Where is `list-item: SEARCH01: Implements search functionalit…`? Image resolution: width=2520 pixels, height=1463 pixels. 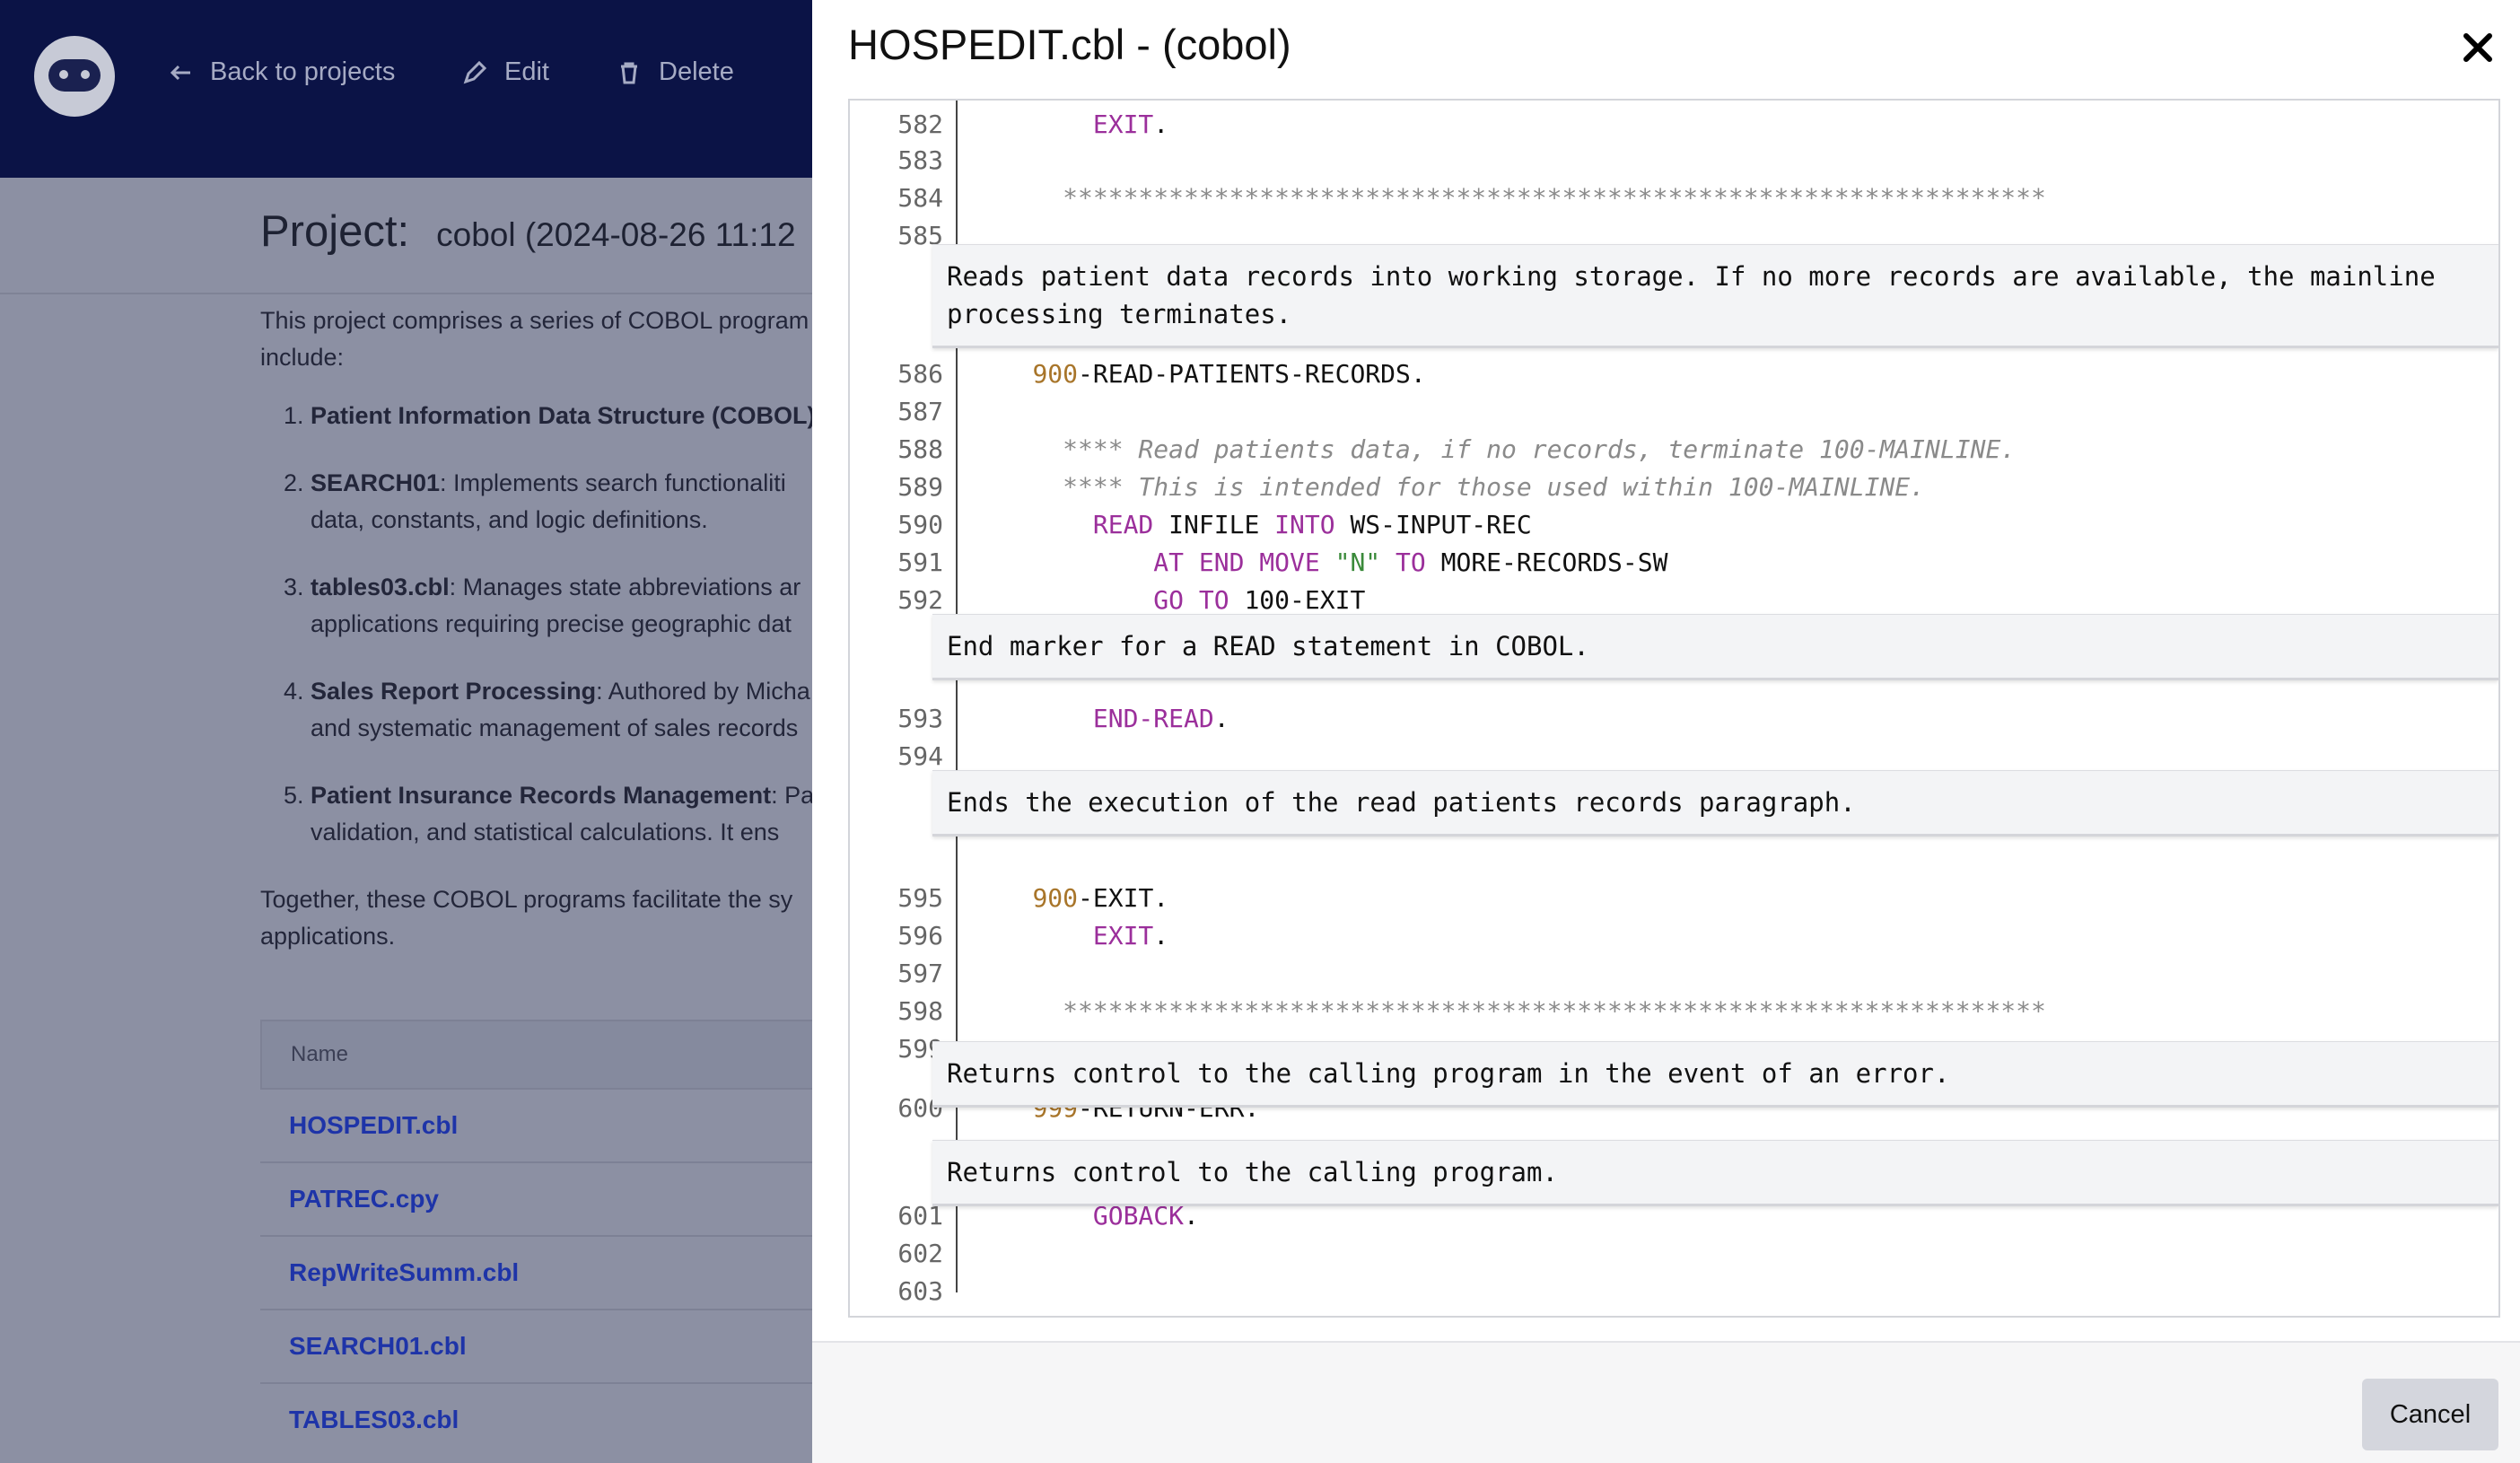 list-item: SEARCH01: Implements search functionalit… is located at coordinates (564, 502).